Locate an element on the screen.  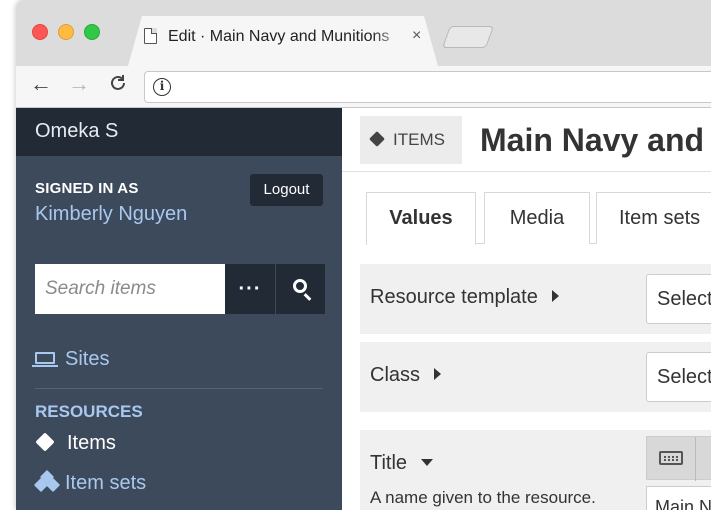
sidebar-item-label: Item sets is located at coordinates (106, 483).